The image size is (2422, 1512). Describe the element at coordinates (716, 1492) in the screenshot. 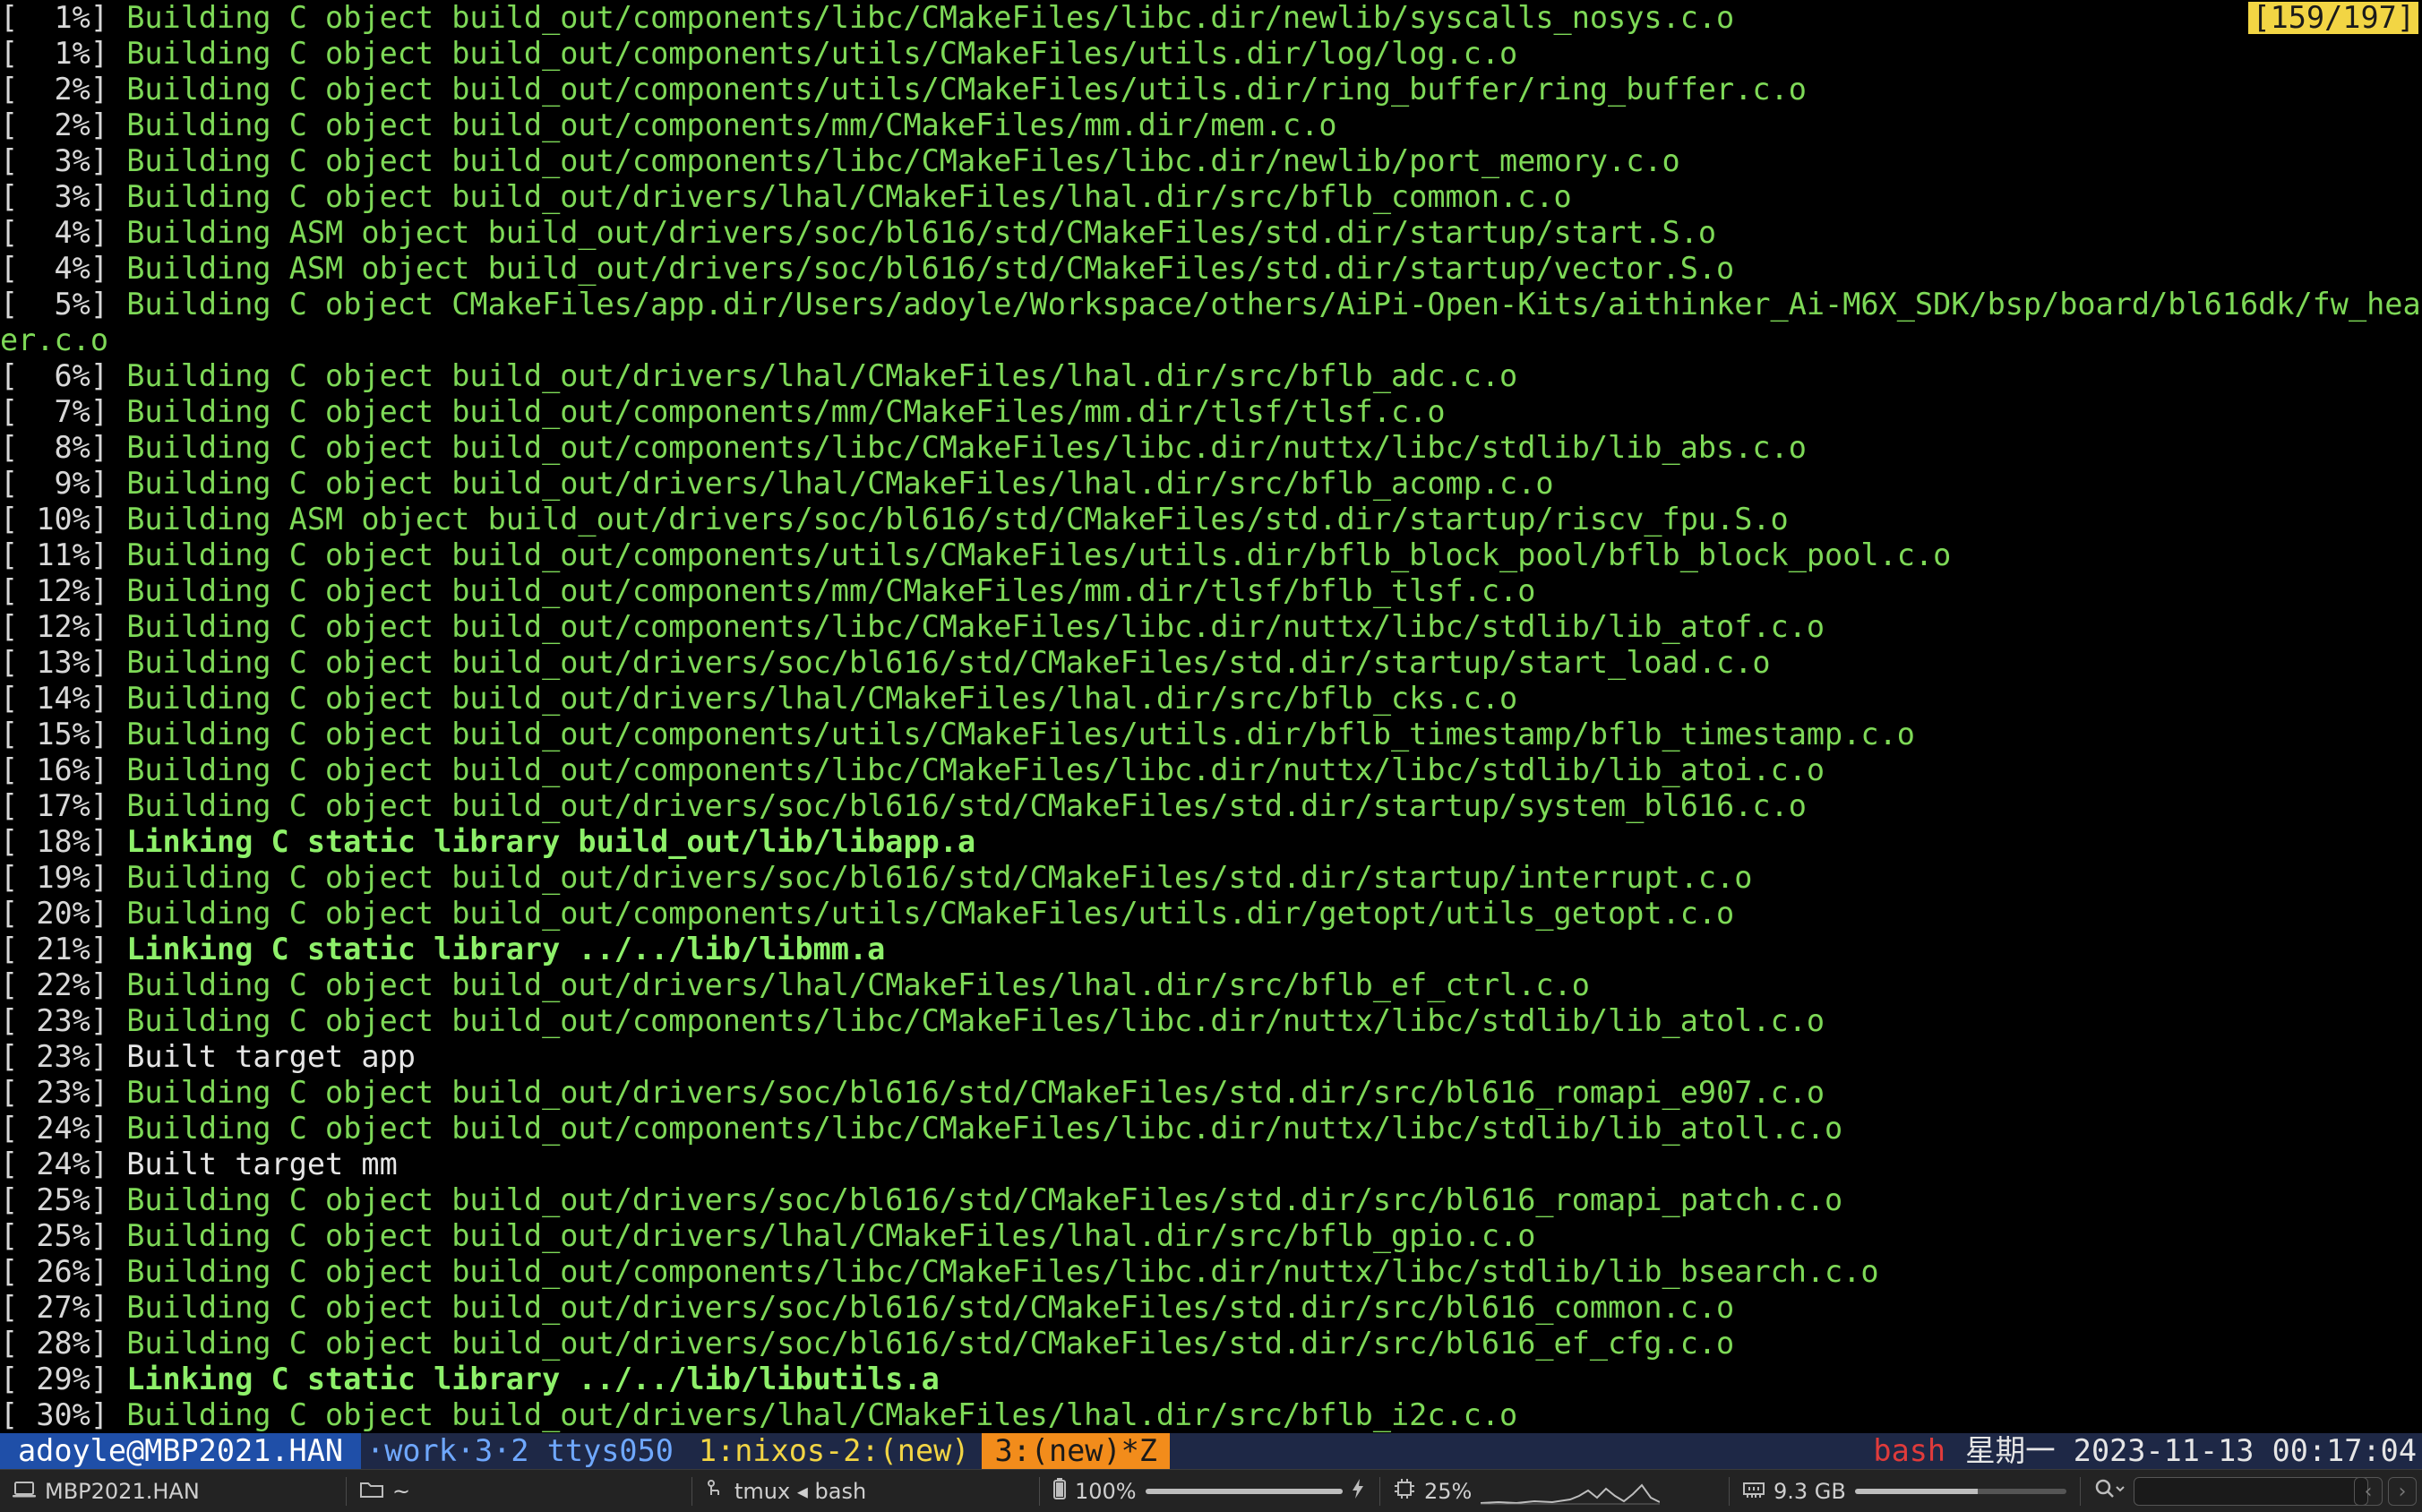

I see `process-icon` at that location.